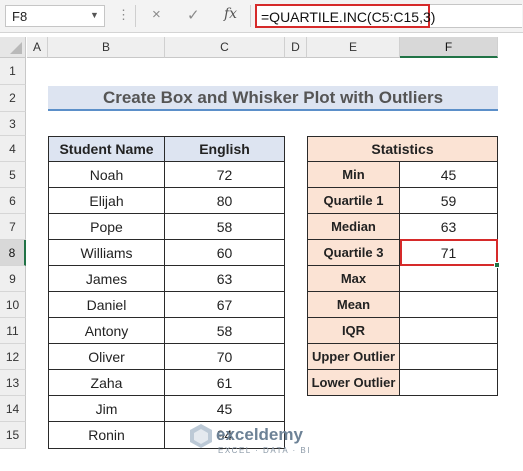 This screenshot has width=523, height=471. I want to click on student-name-cell: Oliver, so click(107, 357).